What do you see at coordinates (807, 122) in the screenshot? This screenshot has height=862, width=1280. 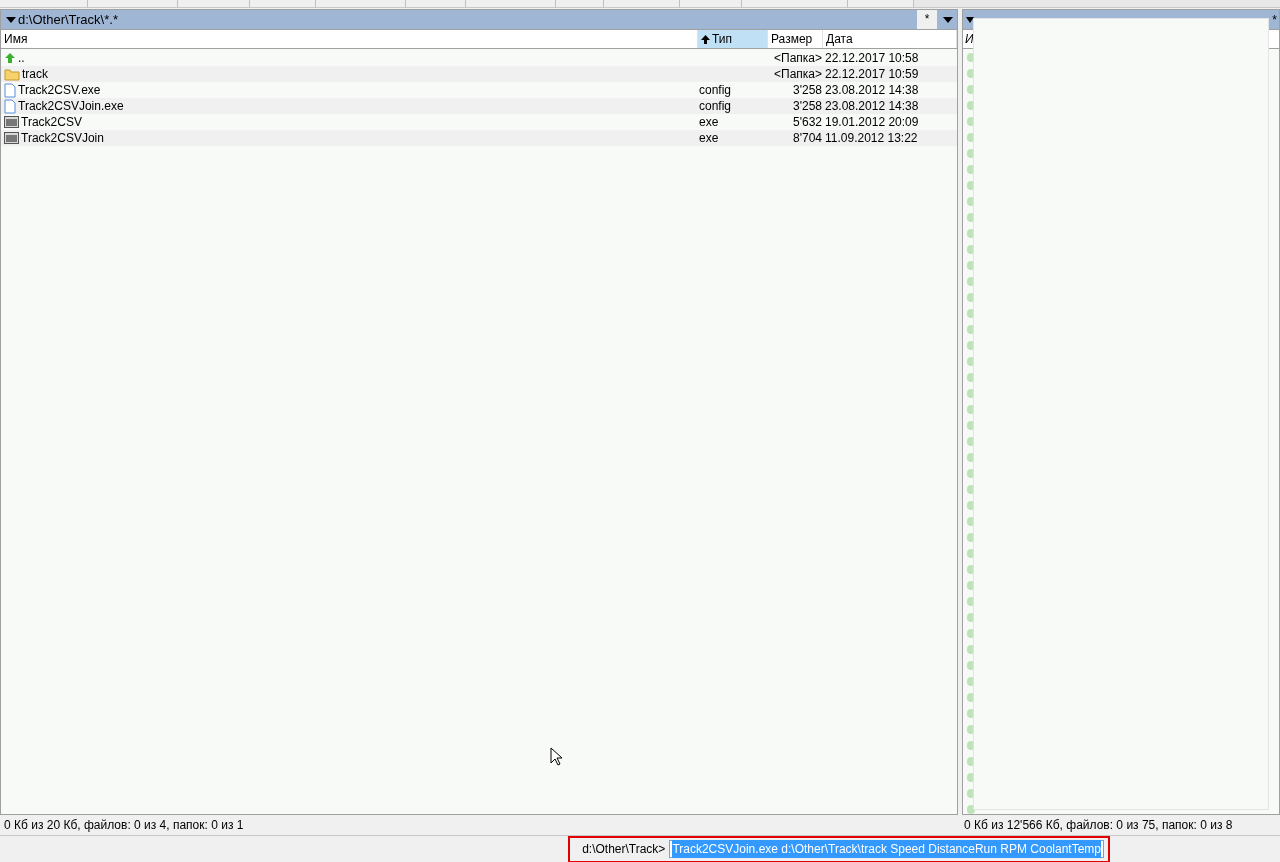 I see `file-size: 5'632` at bounding box center [807, 122].